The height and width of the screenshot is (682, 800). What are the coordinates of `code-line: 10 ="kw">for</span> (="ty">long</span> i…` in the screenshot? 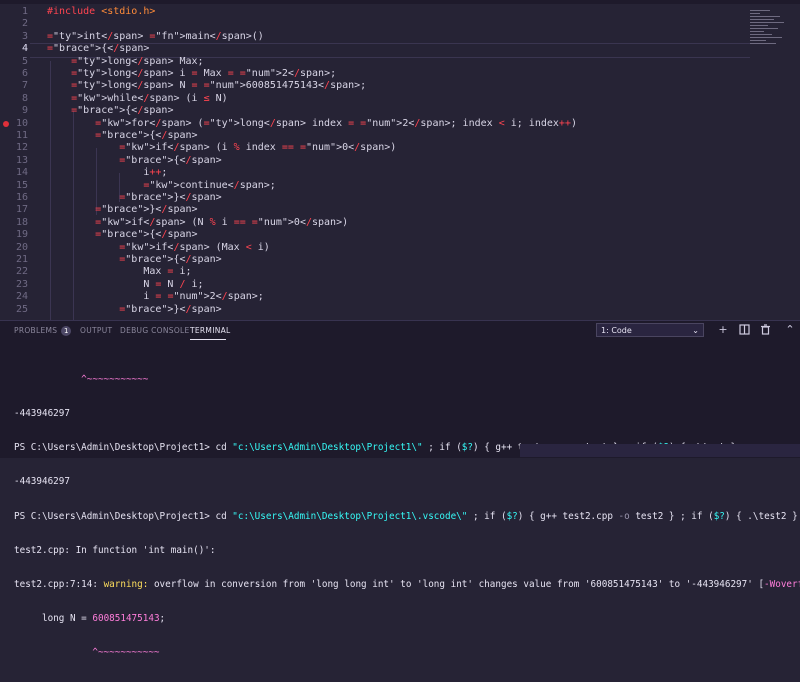 It's located at (380, 124).